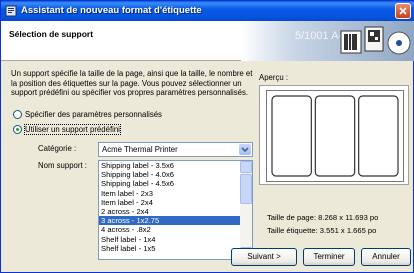  I want to click on category-value: Acme Thermal Printer, so click(140, 149).